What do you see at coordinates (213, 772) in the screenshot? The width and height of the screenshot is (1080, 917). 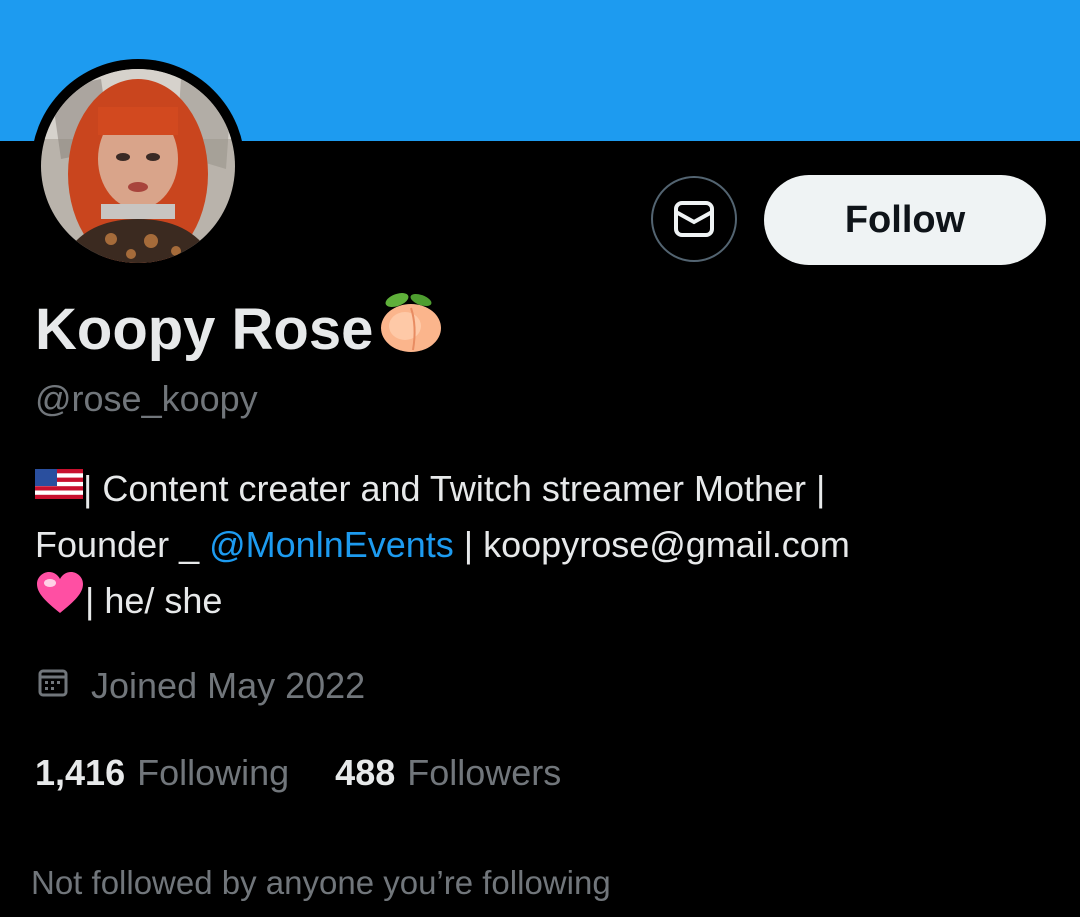 I see `following-label: Following` at bounding box center [213, 772].